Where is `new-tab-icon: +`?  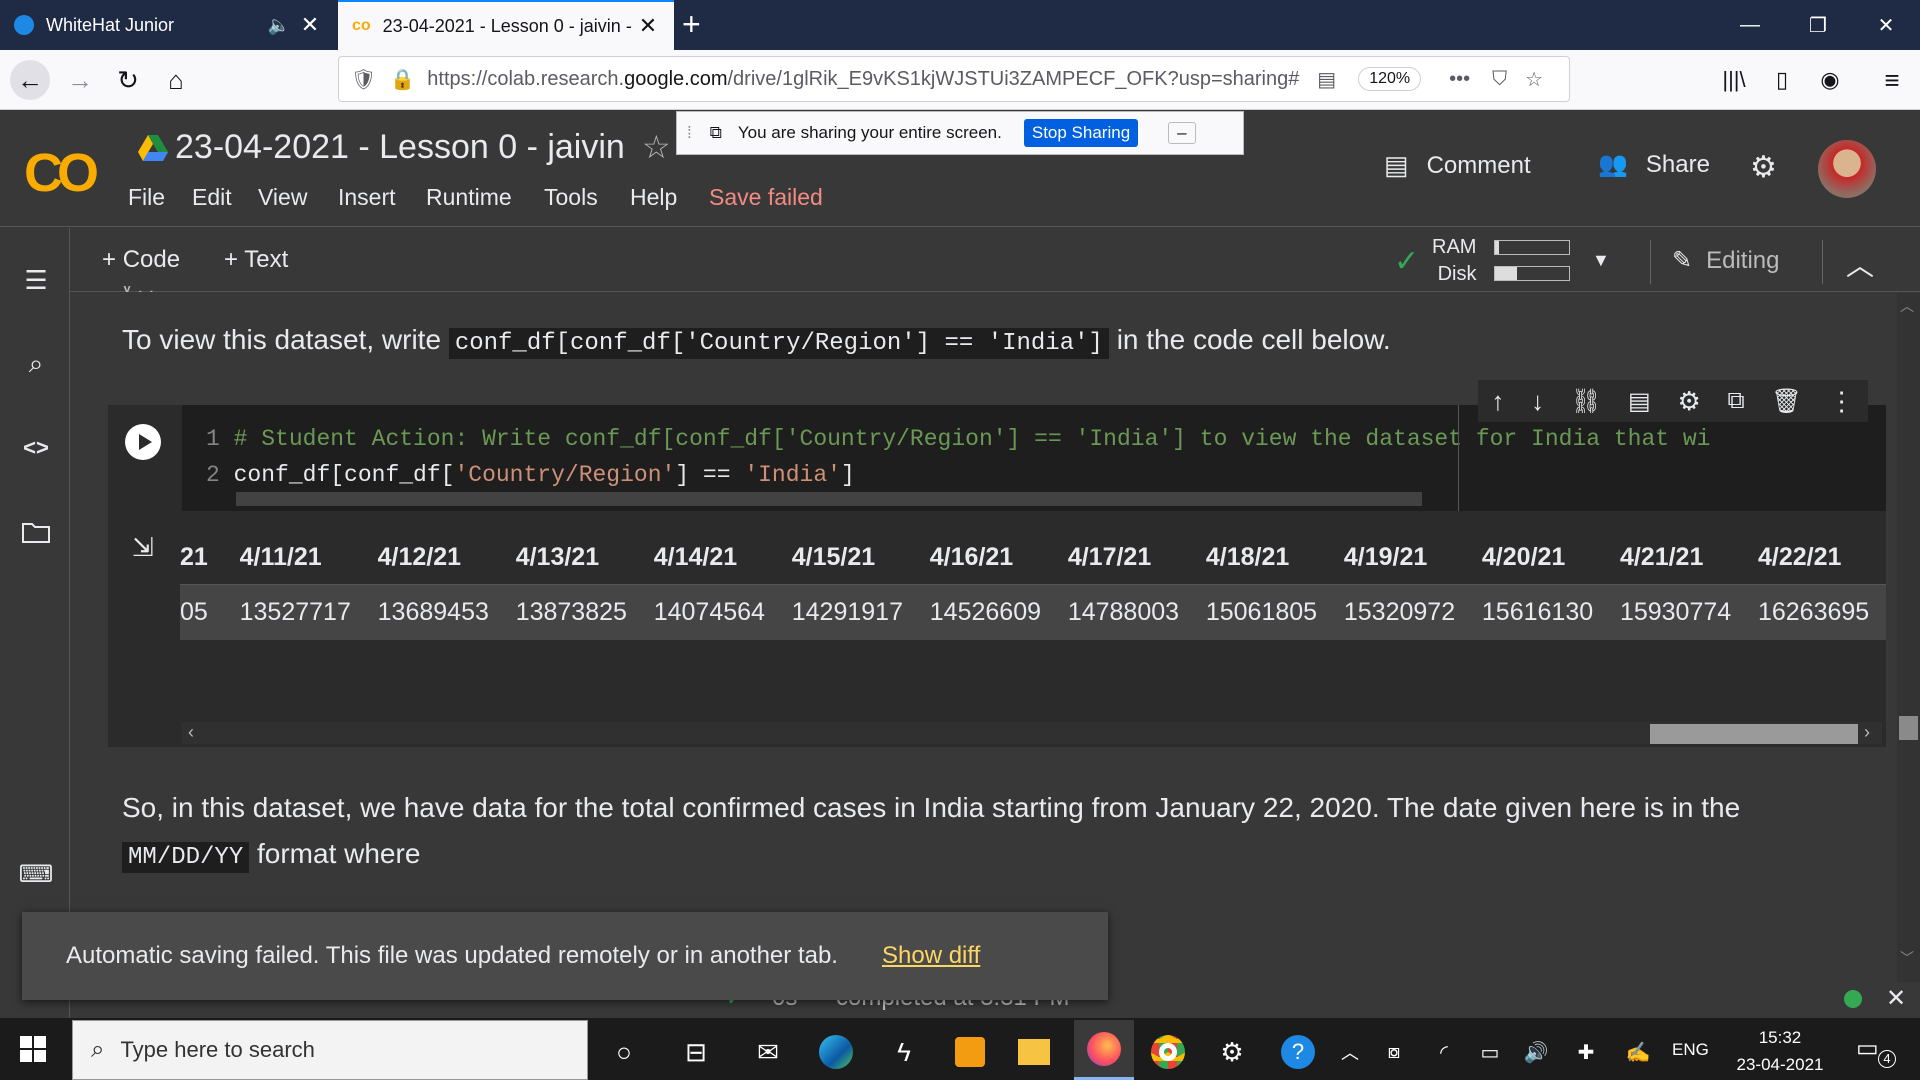 new-tab-icon: + is located at coordinates (691, 24).